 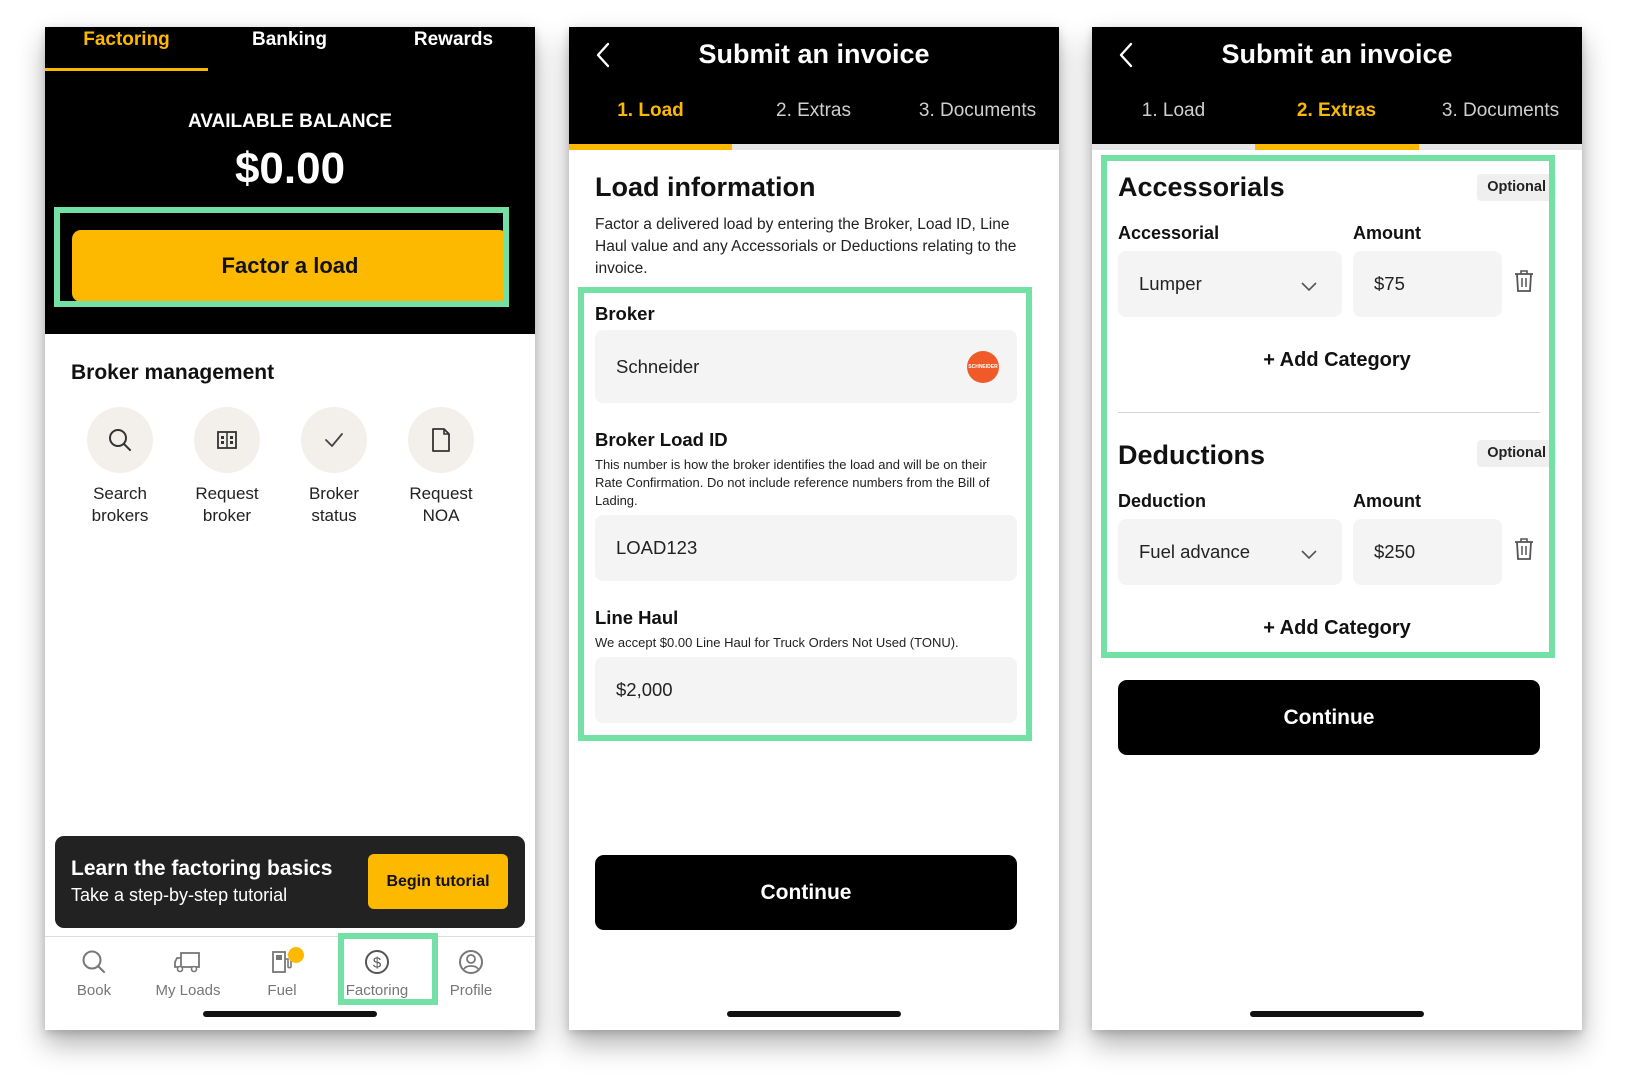 I want to click on request-broker-action: Request broker, so click(x=227, y=467).